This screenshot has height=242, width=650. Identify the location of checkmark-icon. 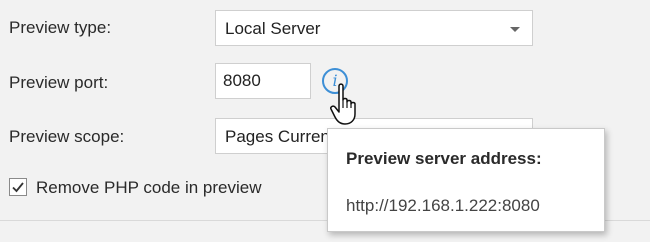
(18, 187).